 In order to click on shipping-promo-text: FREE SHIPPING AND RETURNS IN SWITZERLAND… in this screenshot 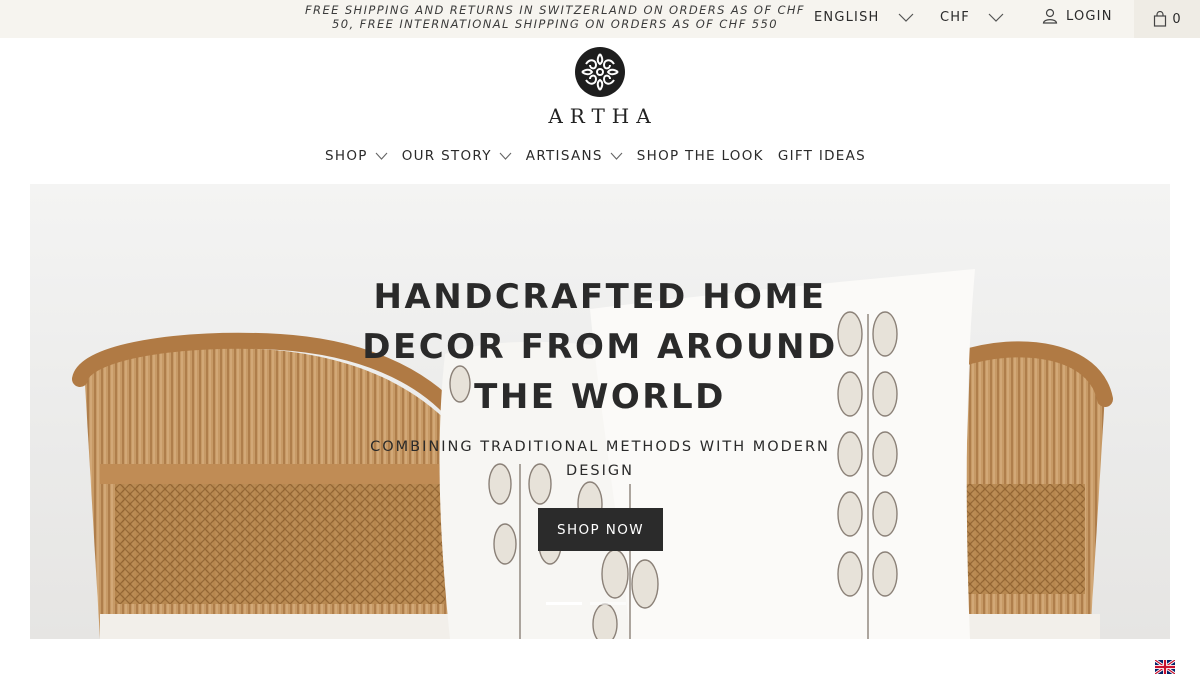, I will do `click(555, 17)`.